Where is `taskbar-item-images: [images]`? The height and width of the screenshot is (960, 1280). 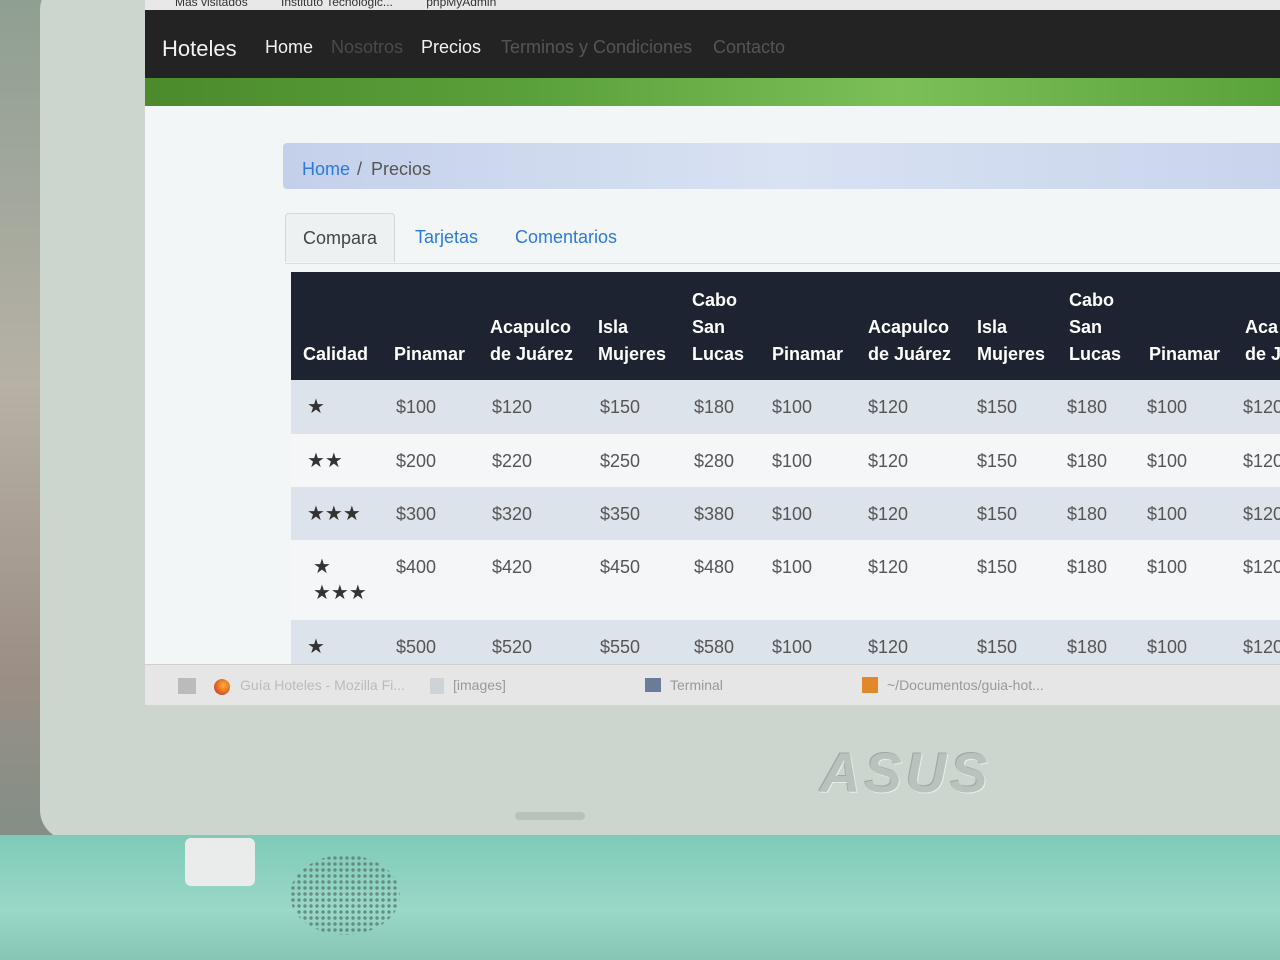 taskbar-item-images: [images] is located at coordinates (479, 685).